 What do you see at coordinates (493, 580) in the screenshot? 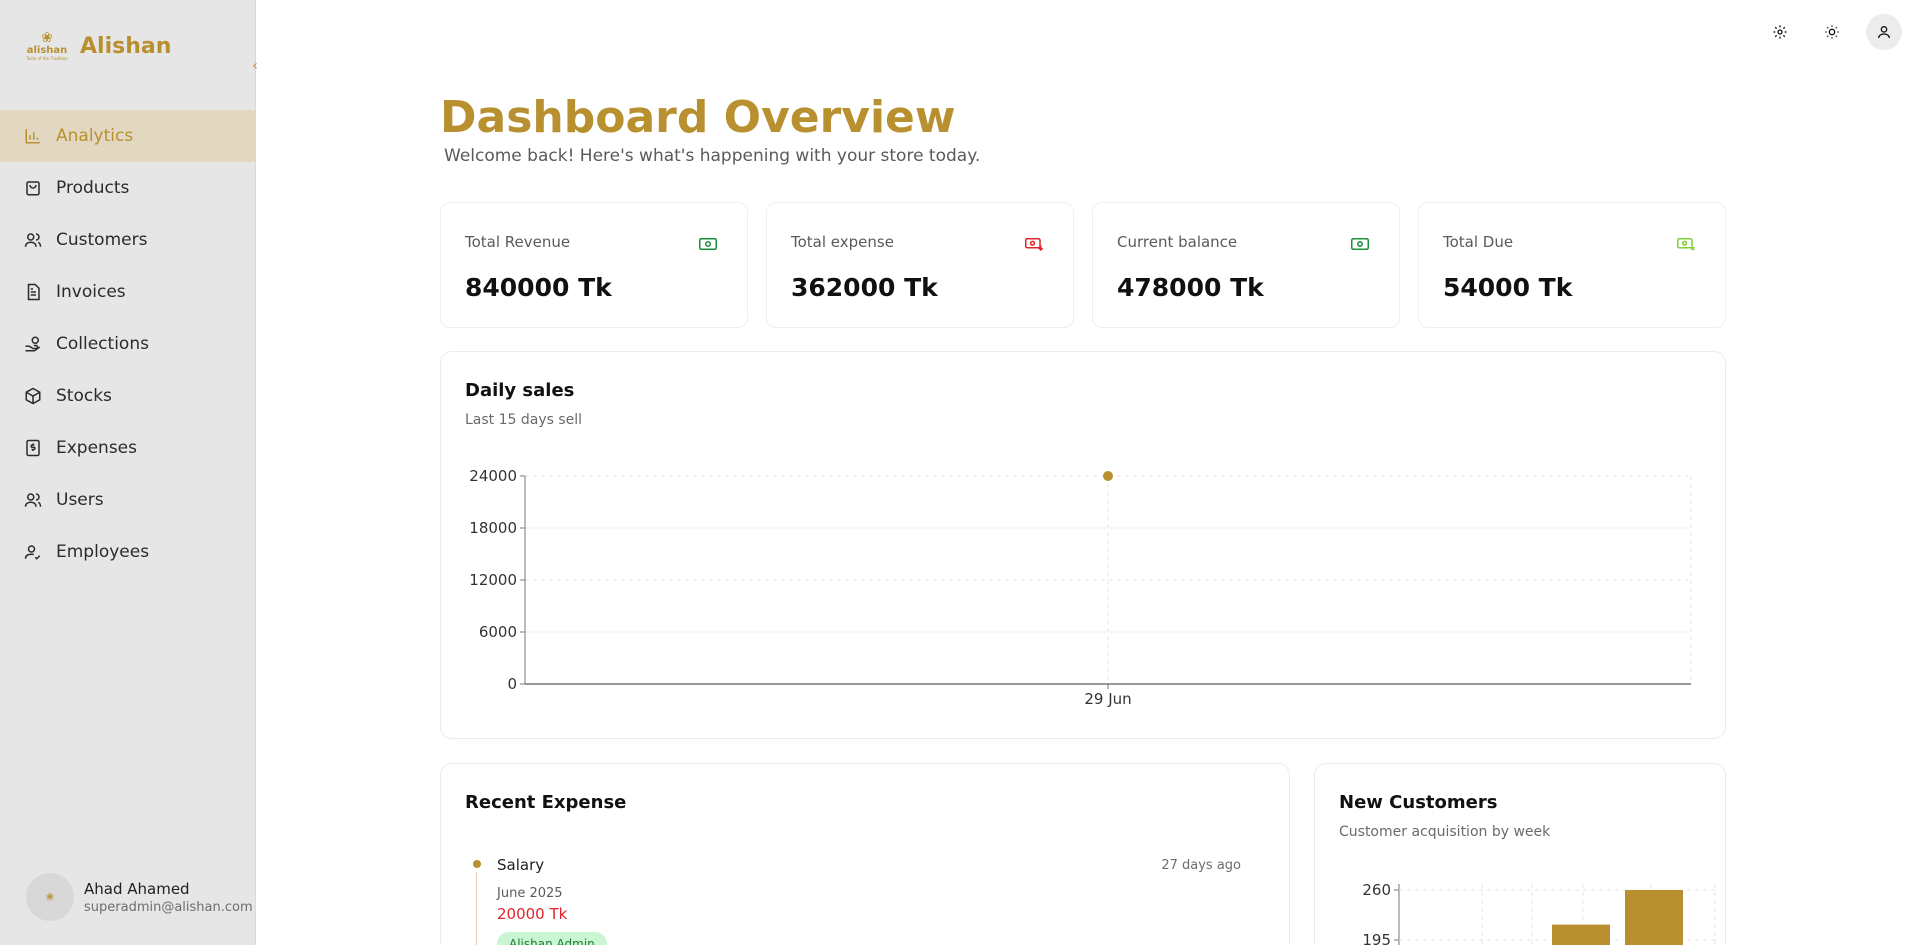
I see `y-tick-label: 12000` at bounding box center [493, 580].